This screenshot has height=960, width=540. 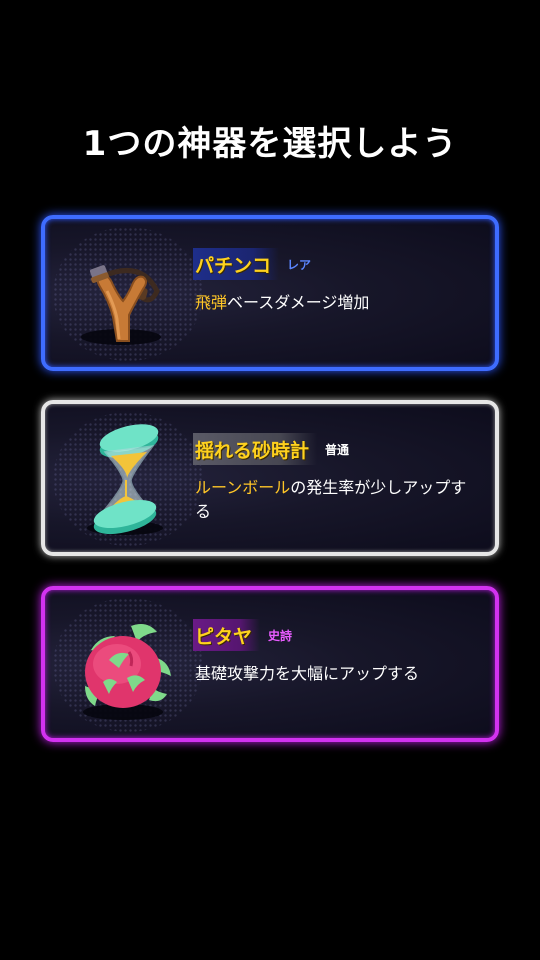 I want to click on description-highlight: 飛弾, so click(x=211, y=302).